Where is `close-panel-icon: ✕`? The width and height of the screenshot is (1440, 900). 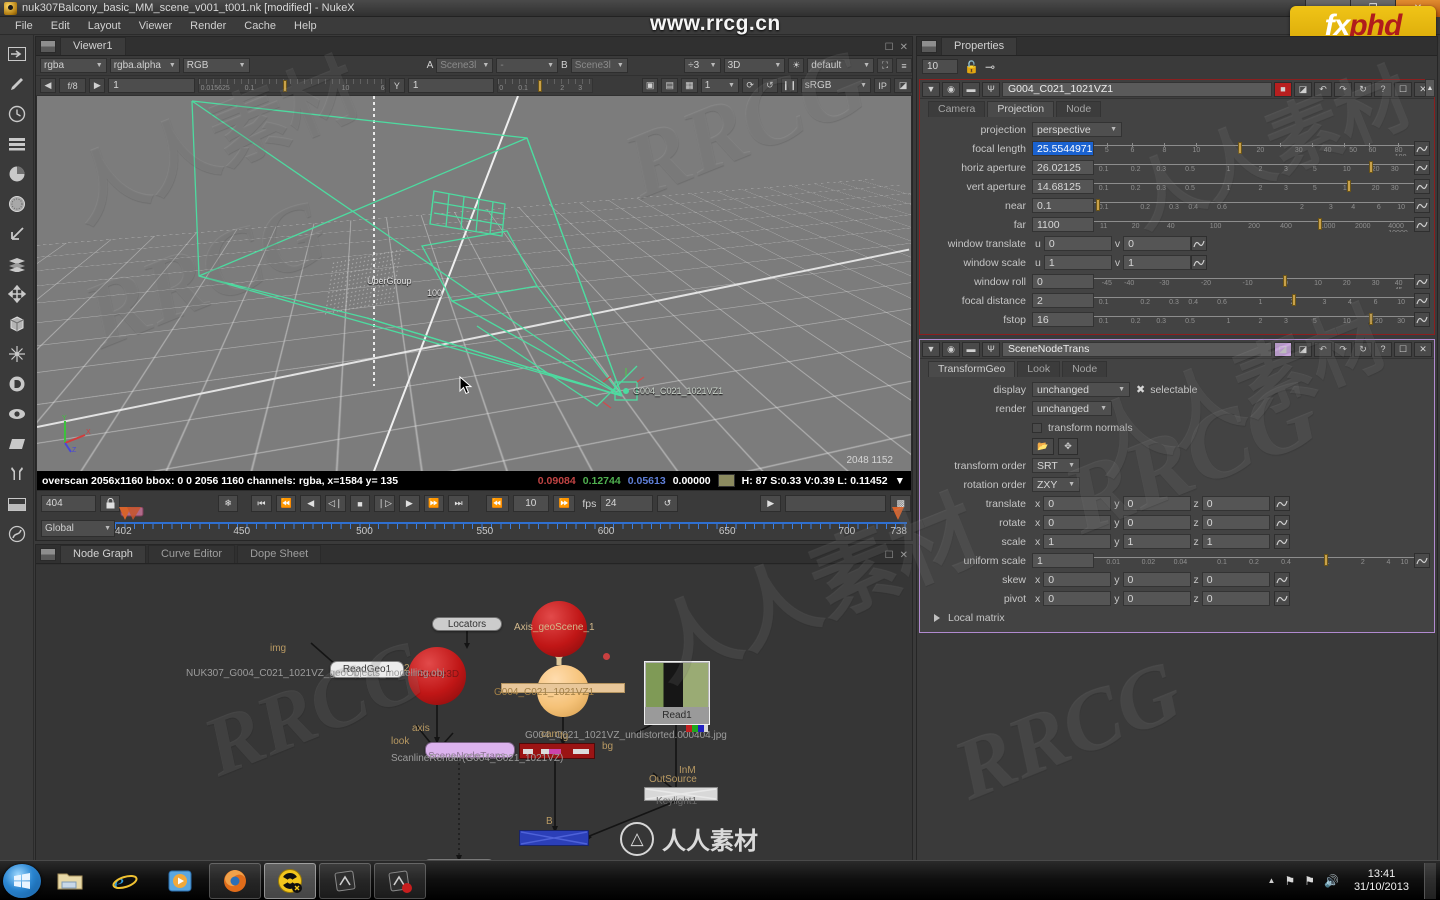 close-panel-icon: ✕ is located at coordinates (1423, 349).